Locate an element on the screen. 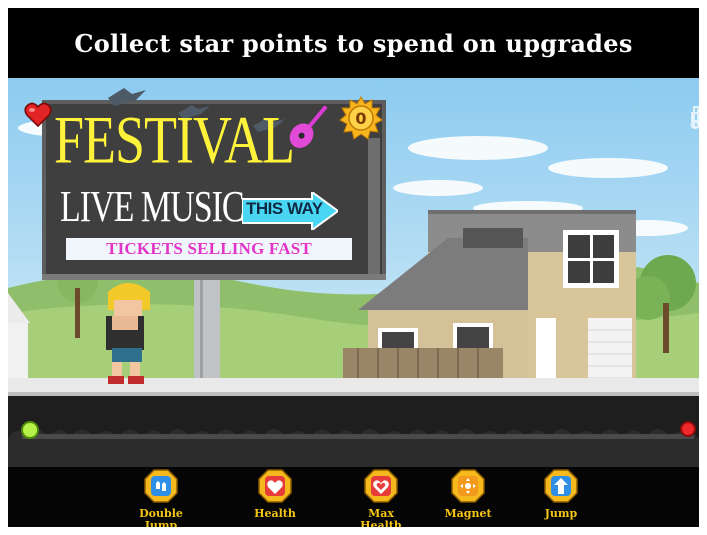 This screenshot has height=535, width=707. powerup-label: Health is located at coordinates (275, 513).